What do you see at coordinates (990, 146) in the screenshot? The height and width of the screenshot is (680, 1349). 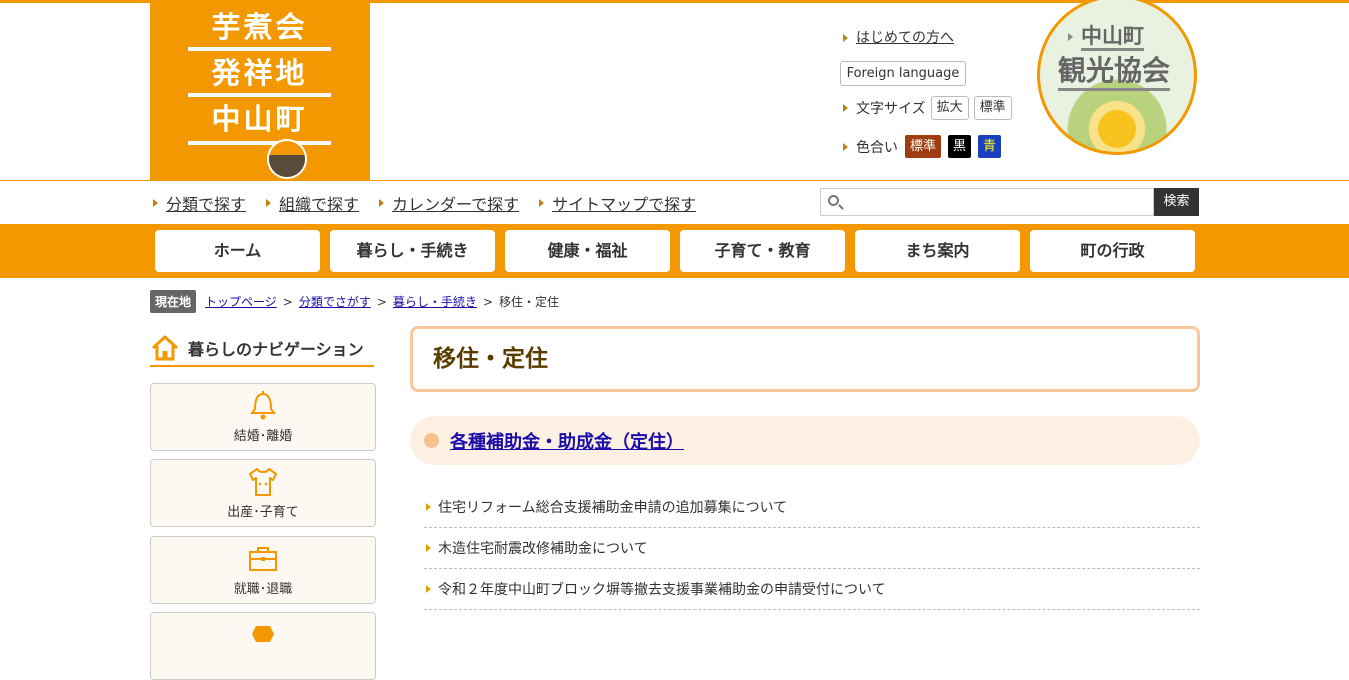 I see `color-blue-button: 青` at bounding box center [990, 146].